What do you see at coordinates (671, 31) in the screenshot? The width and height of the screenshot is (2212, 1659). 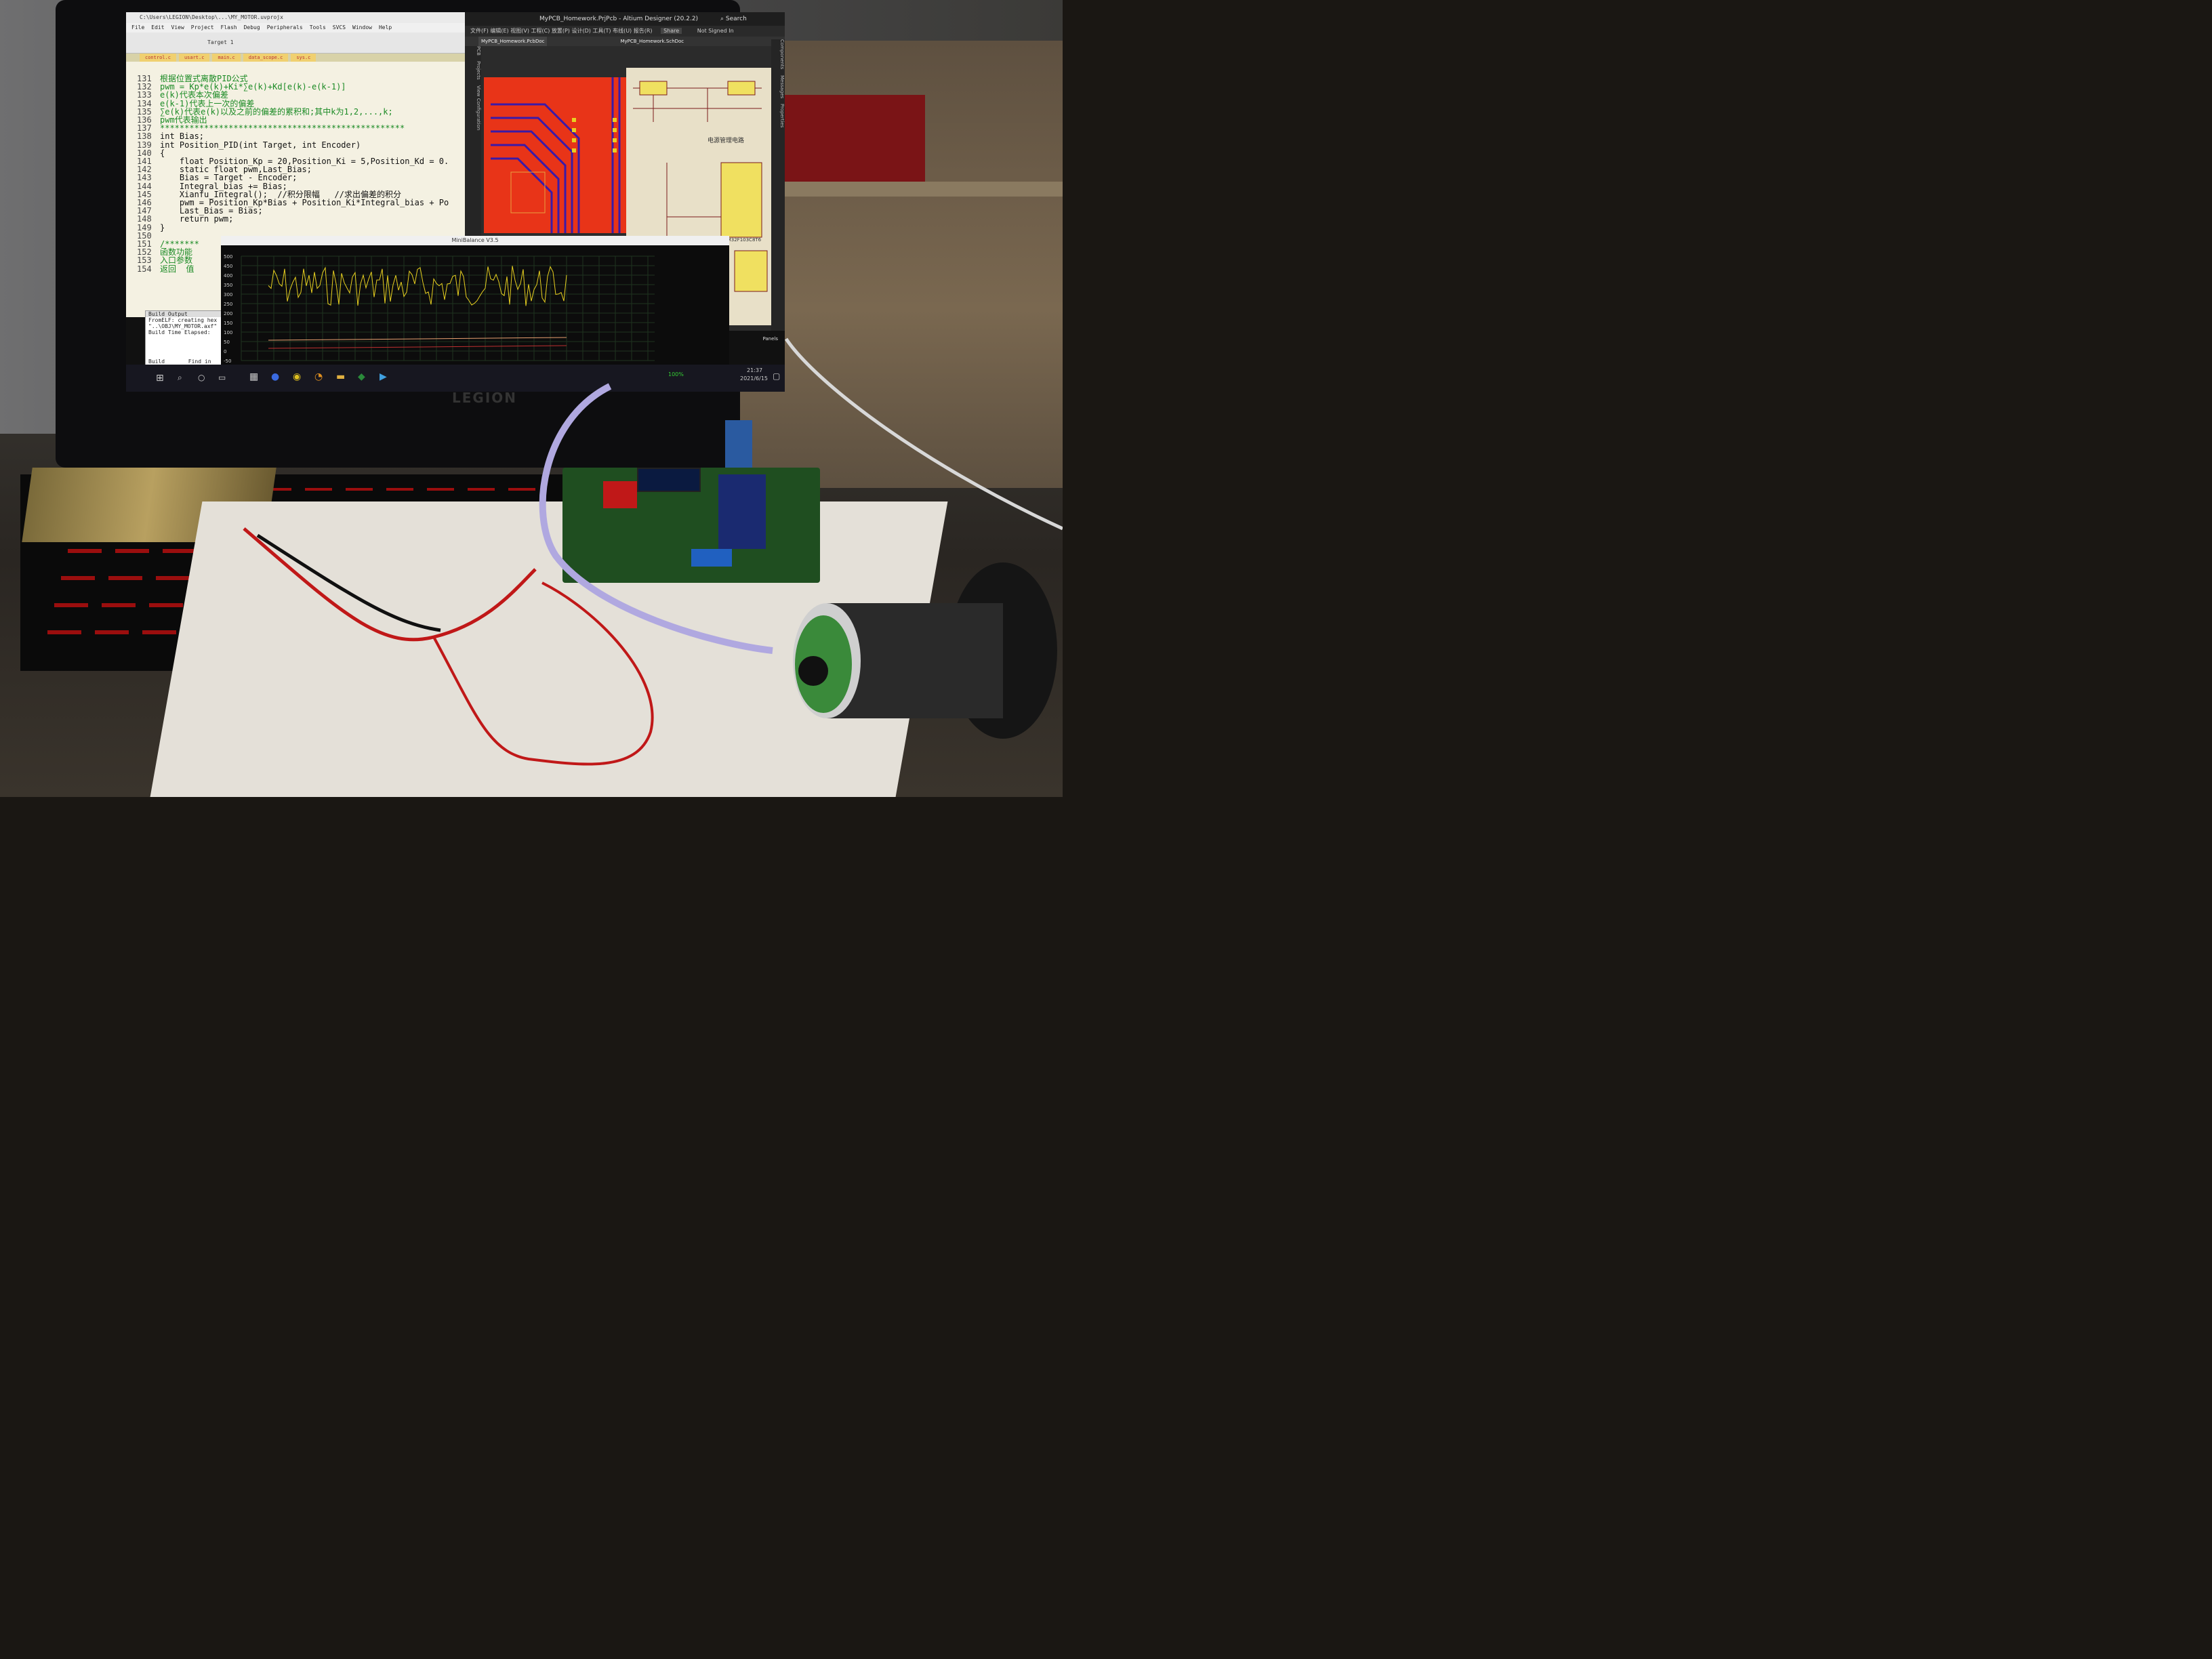 I see `share-button: Share` at bounding box center [671, 31].